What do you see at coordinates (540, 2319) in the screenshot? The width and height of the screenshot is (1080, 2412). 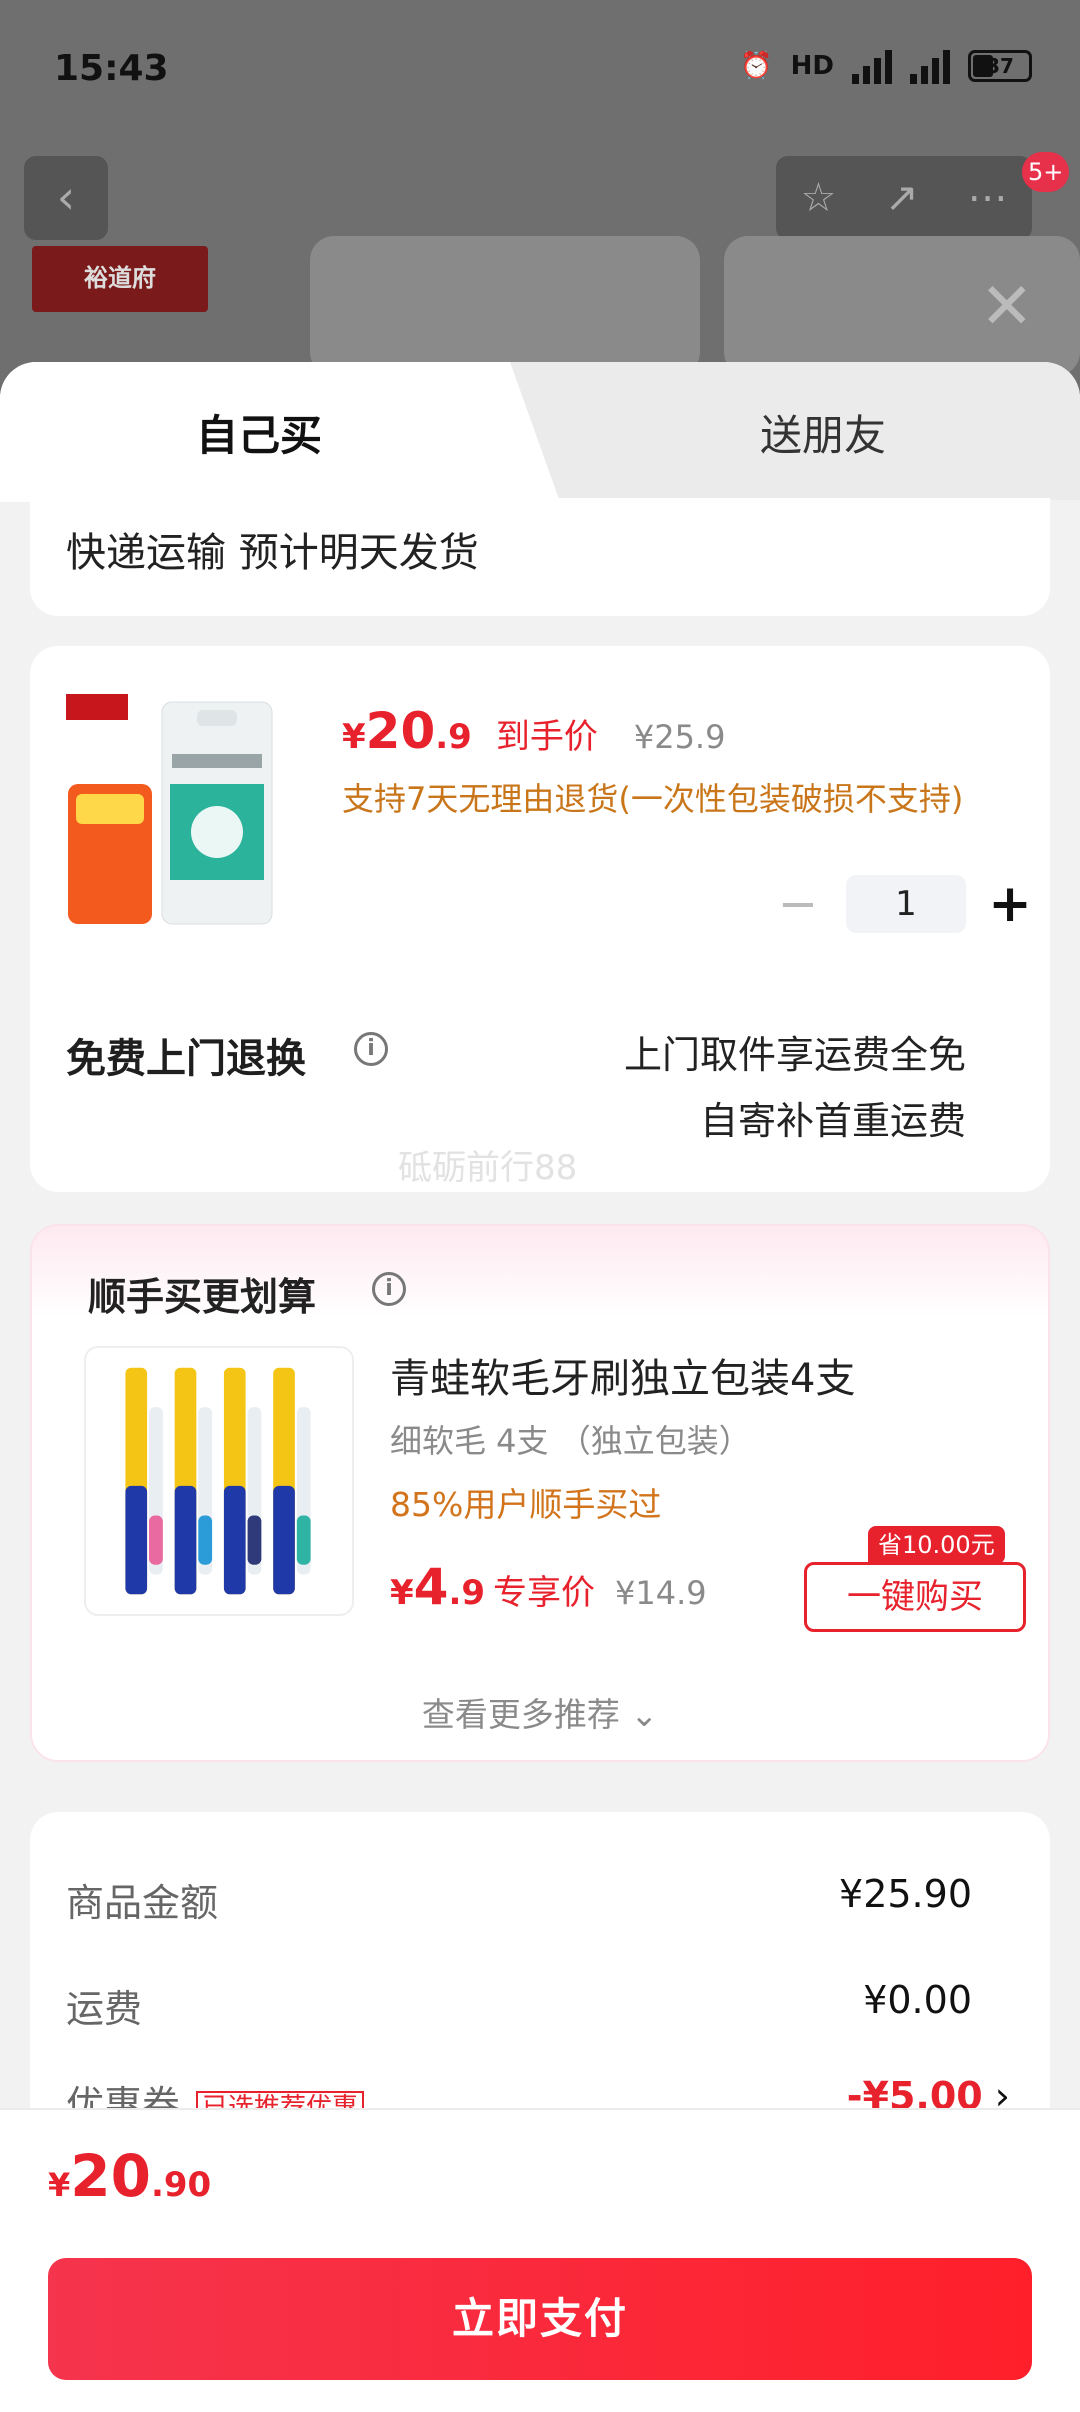 I see `pay-now-button: 立即支付` at bounding box center [540, 2319].